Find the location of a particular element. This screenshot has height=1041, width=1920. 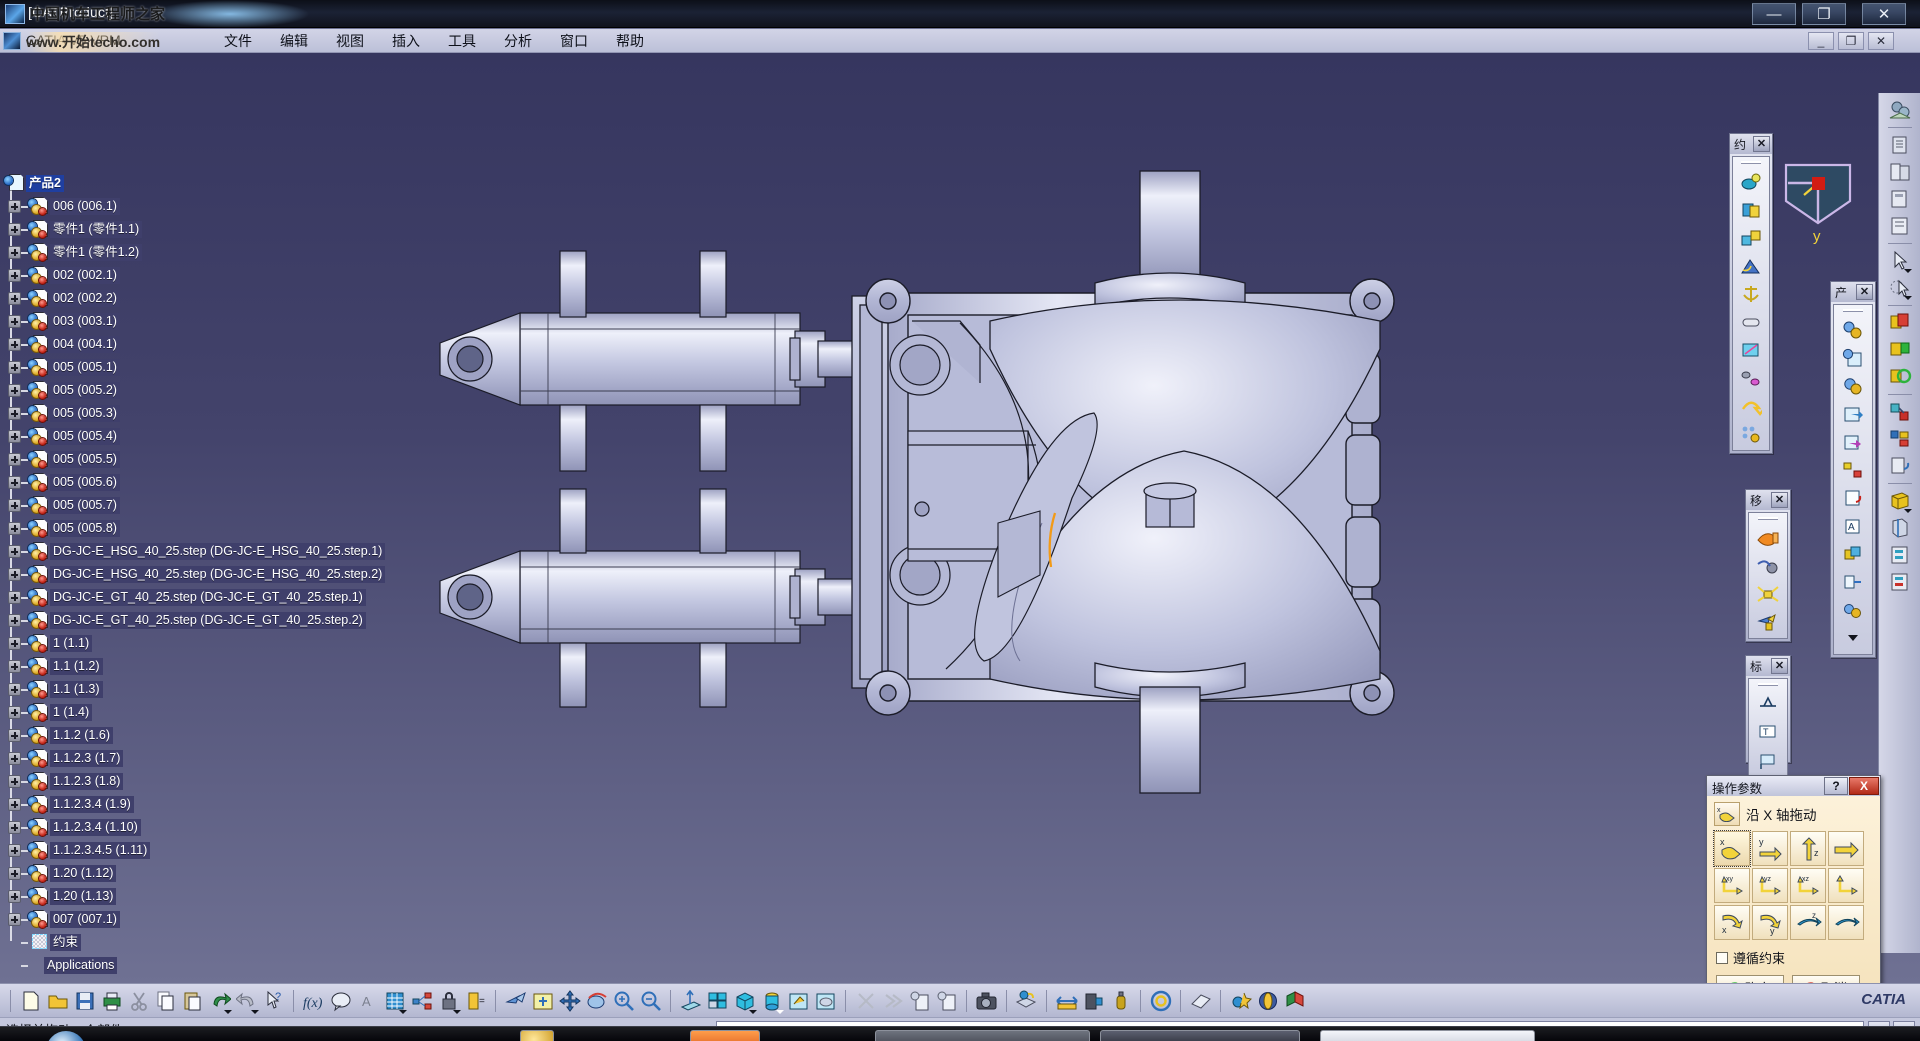

constraints-toolbar: 约 ✕ is located at coordinates (1751, 293).